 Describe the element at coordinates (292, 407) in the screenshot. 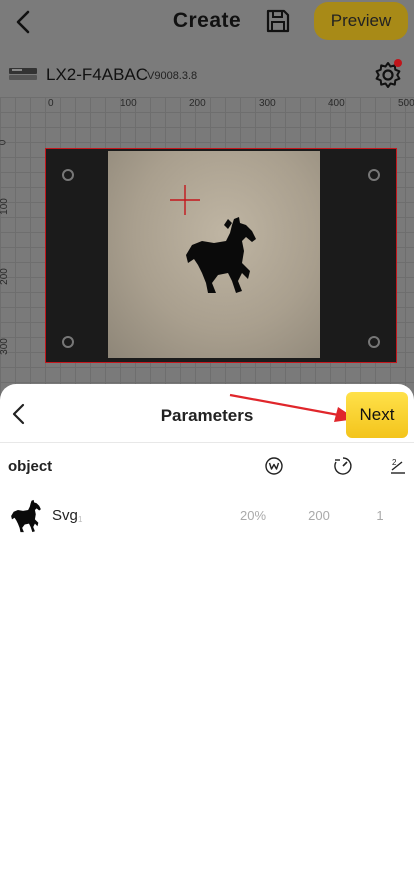

I see `annotation-arrow` at that location.